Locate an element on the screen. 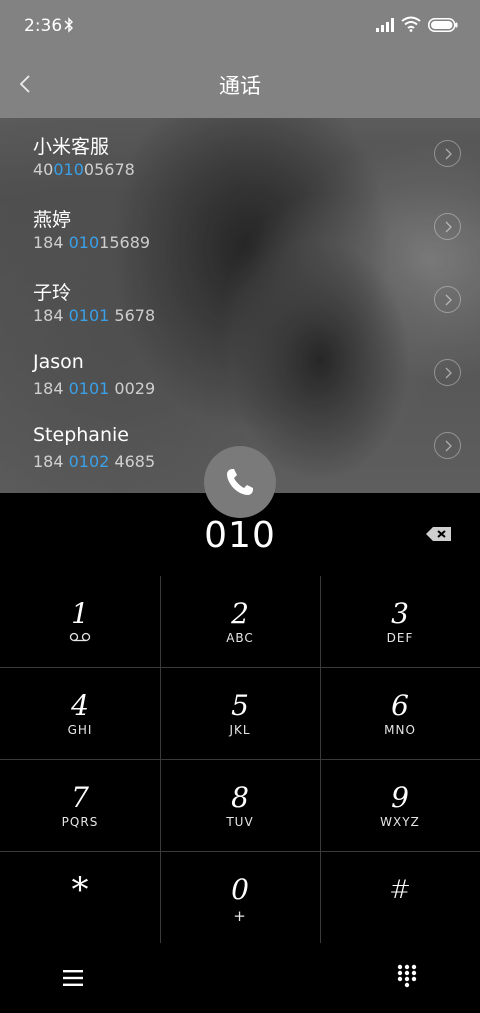  dialed-number: 010 is located at coordinates (240, 535).